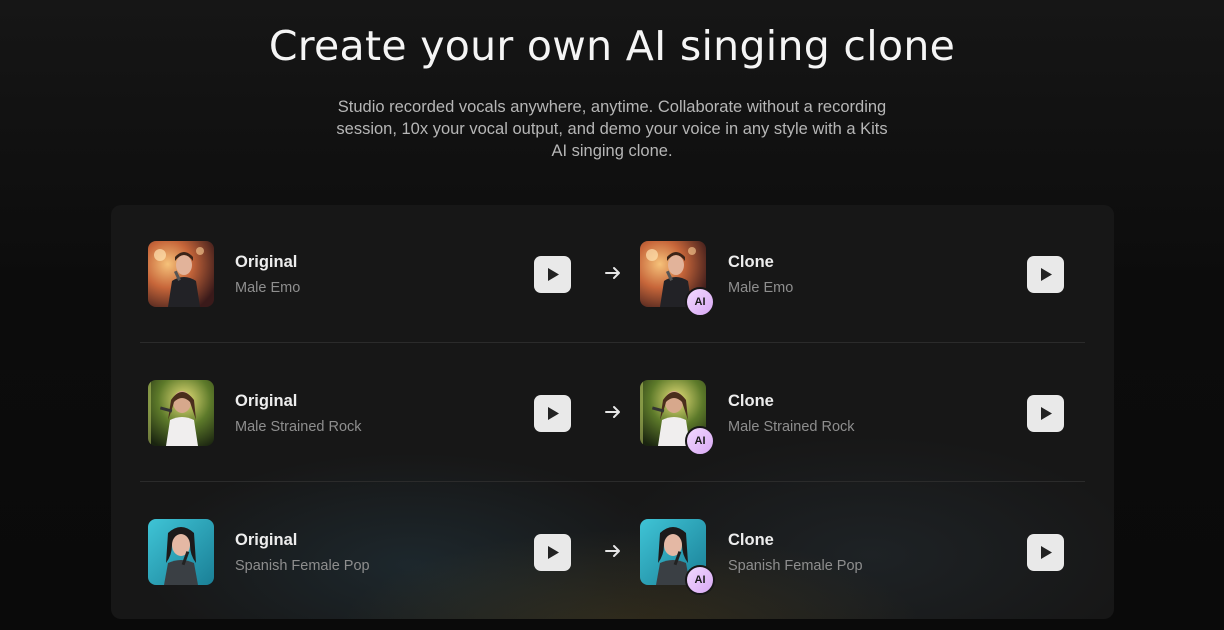 This screenshot has width=1224, height=630. I want to click on original-style: Male Strained Rock, so click(298, 427).